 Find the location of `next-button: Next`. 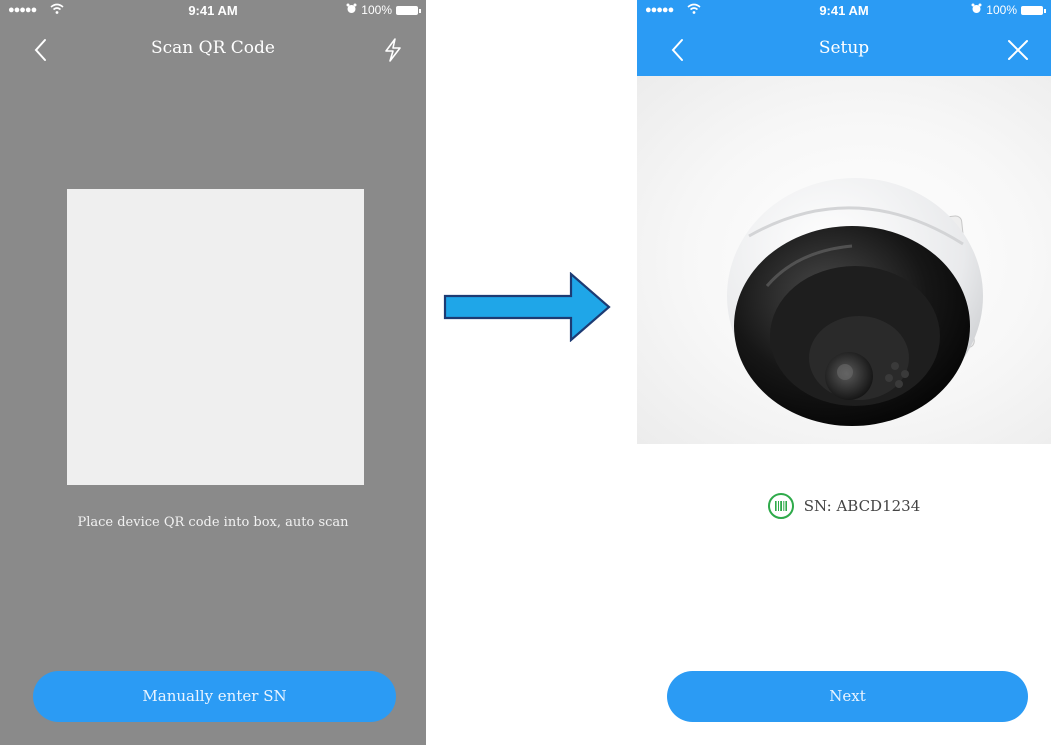

next-button: Next is located at coordinates (847, 696).